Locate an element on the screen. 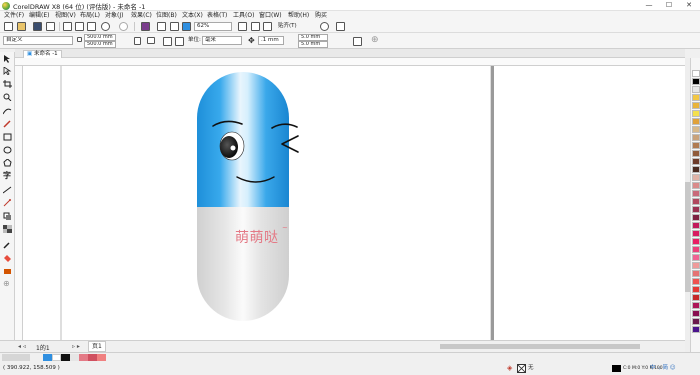  treat-as-filled-icon is located at coordinates (357, 41).